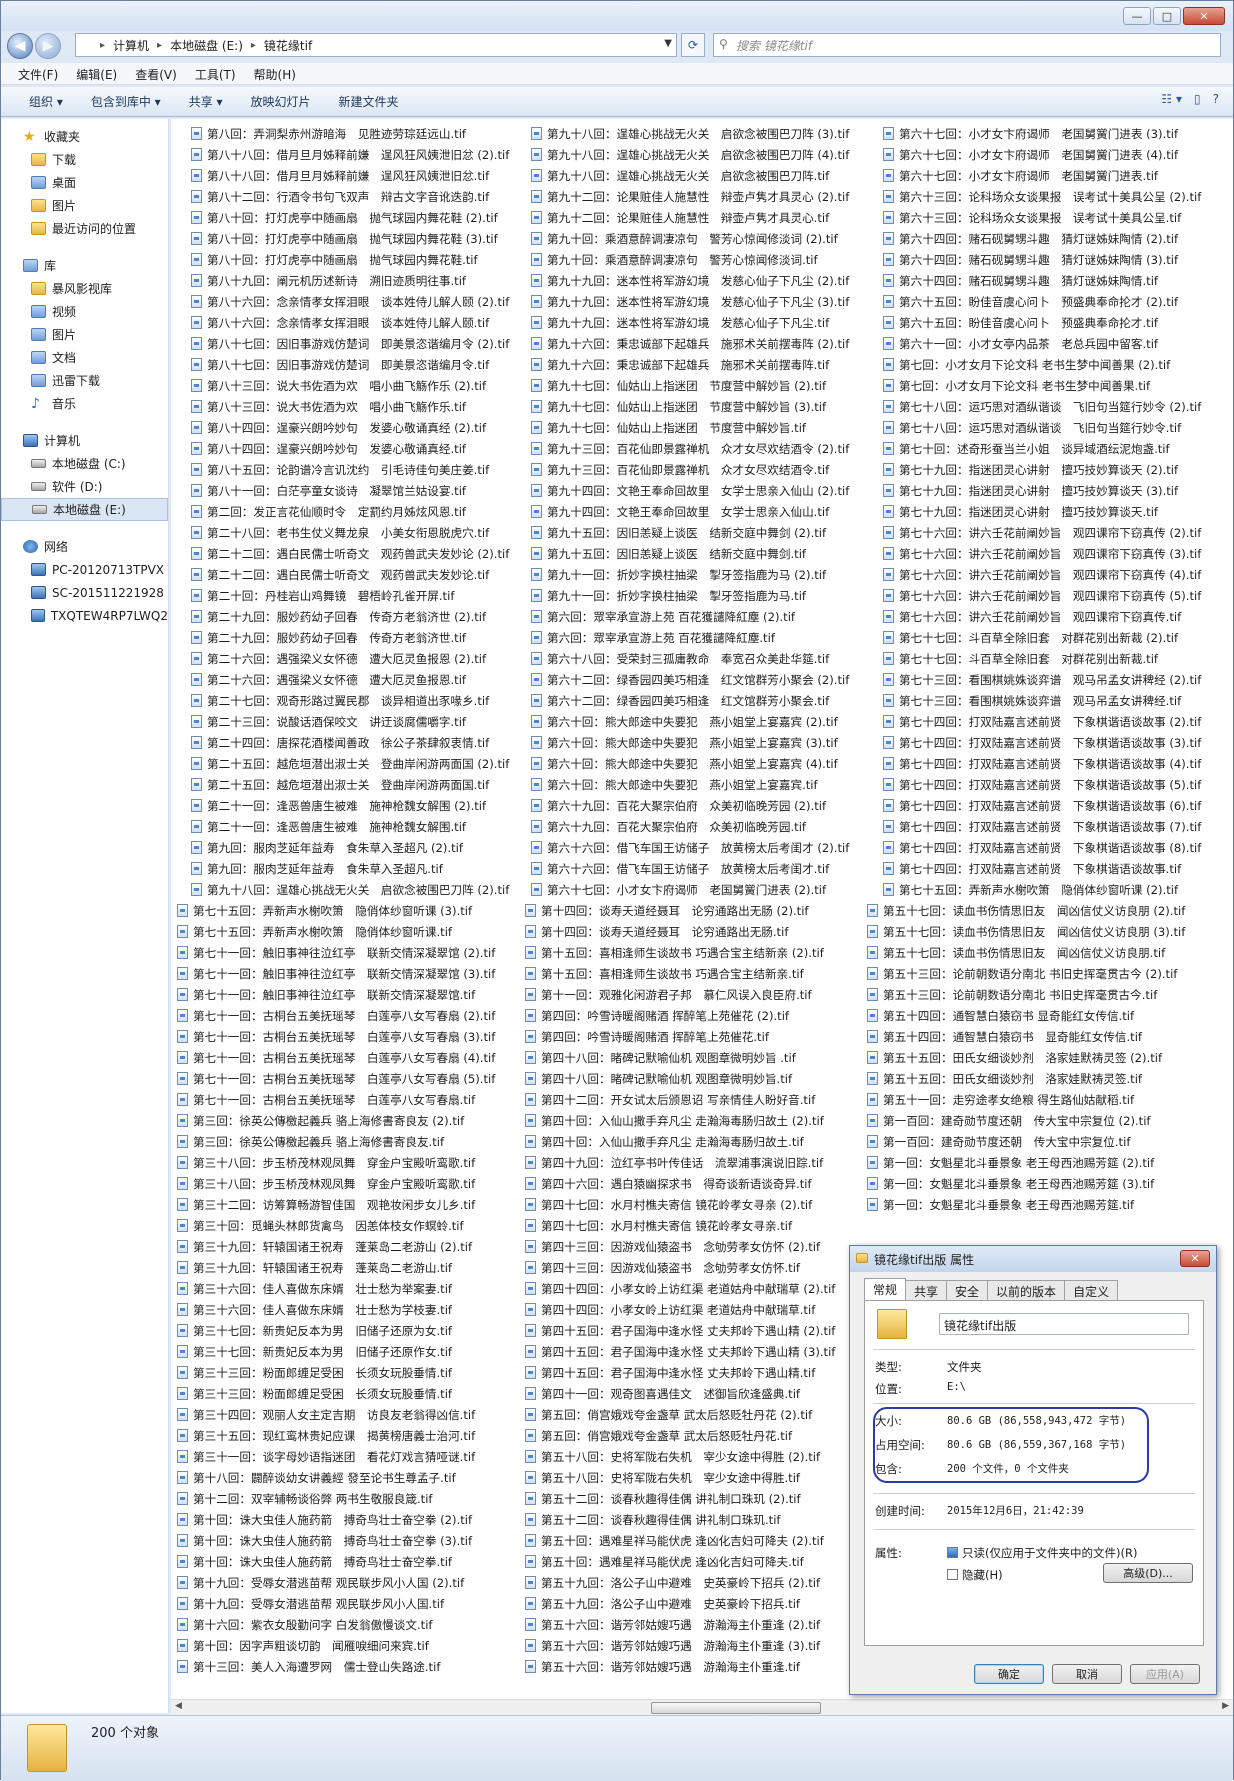 This screenshot has width=1234, height=1781. What do you see at coordinates (698, 154) in the screenshot?
I see `file-item: 第九十八回：逞雄心挑战无火关 启欲念被围巴刀阵 (4).tif` at bounding box center [698, 154].